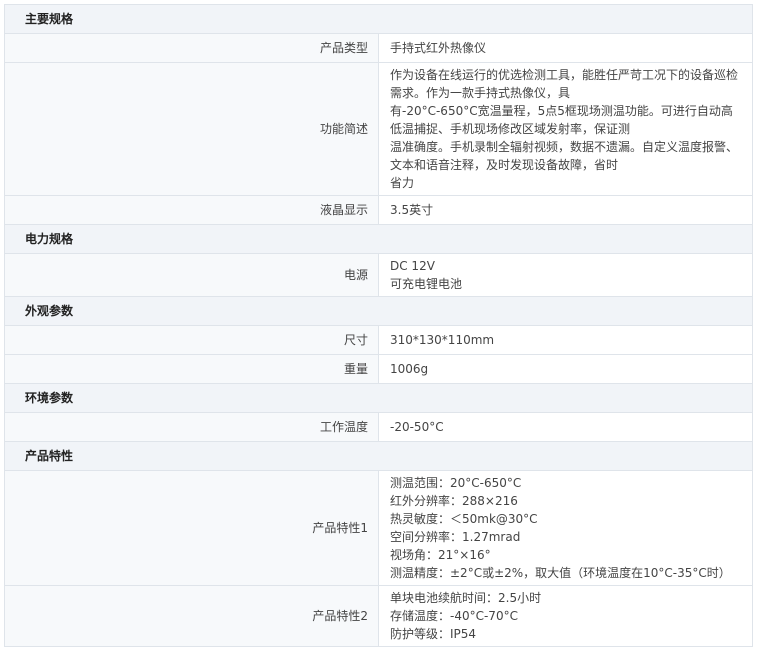  I want to click on spec-value-line: 手持式红外热像仪, so click(438, 48).